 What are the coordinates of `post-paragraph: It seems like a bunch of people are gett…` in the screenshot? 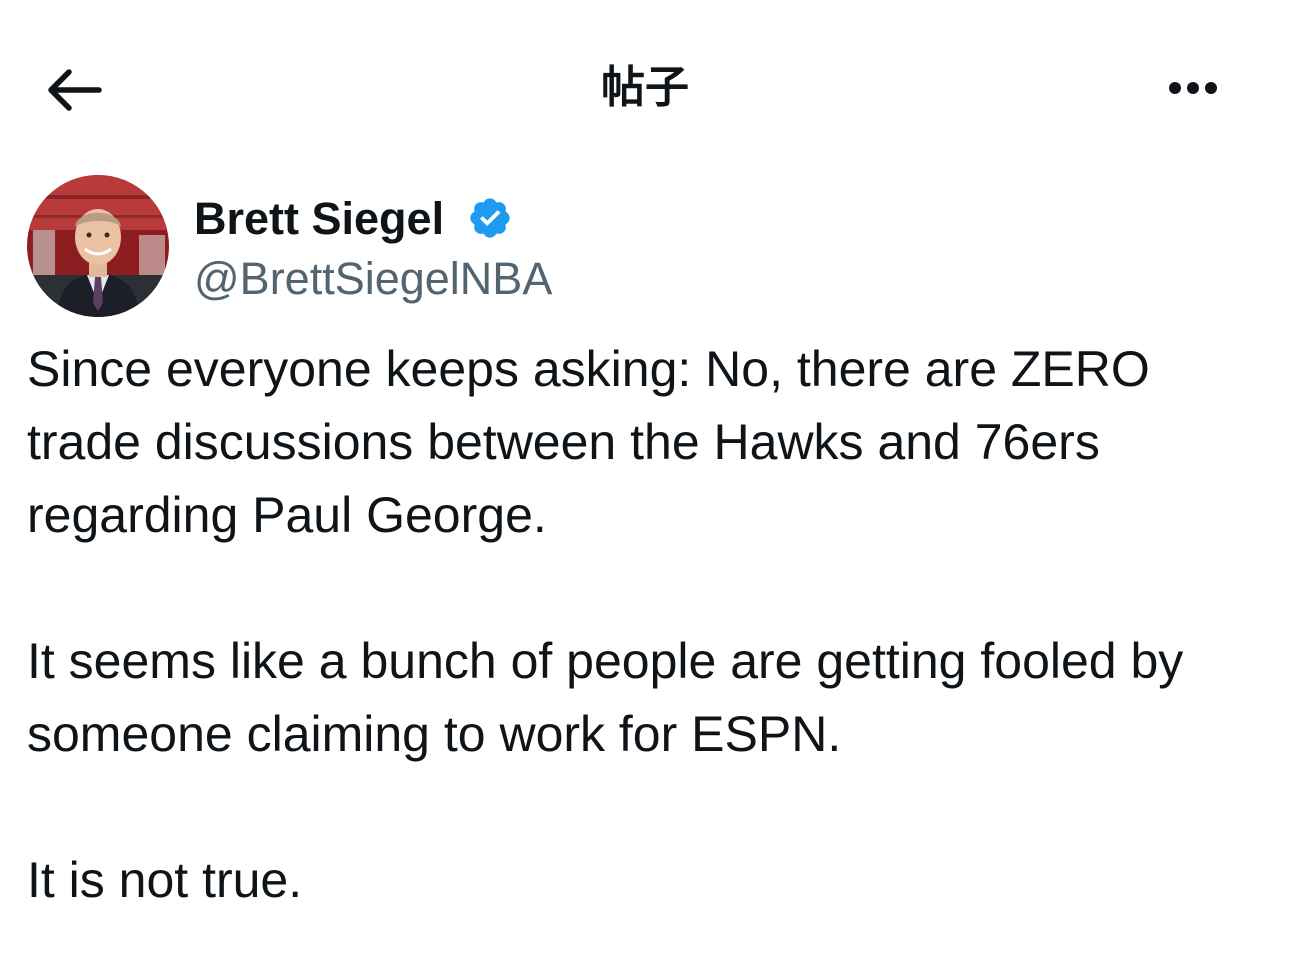 It's located at (612, 697).